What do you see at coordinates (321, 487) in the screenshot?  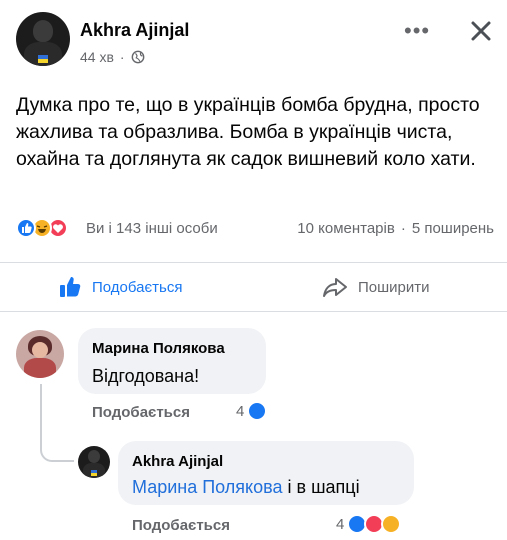 I see `reply-body: і в шапці` at bounding box center [321, 487].